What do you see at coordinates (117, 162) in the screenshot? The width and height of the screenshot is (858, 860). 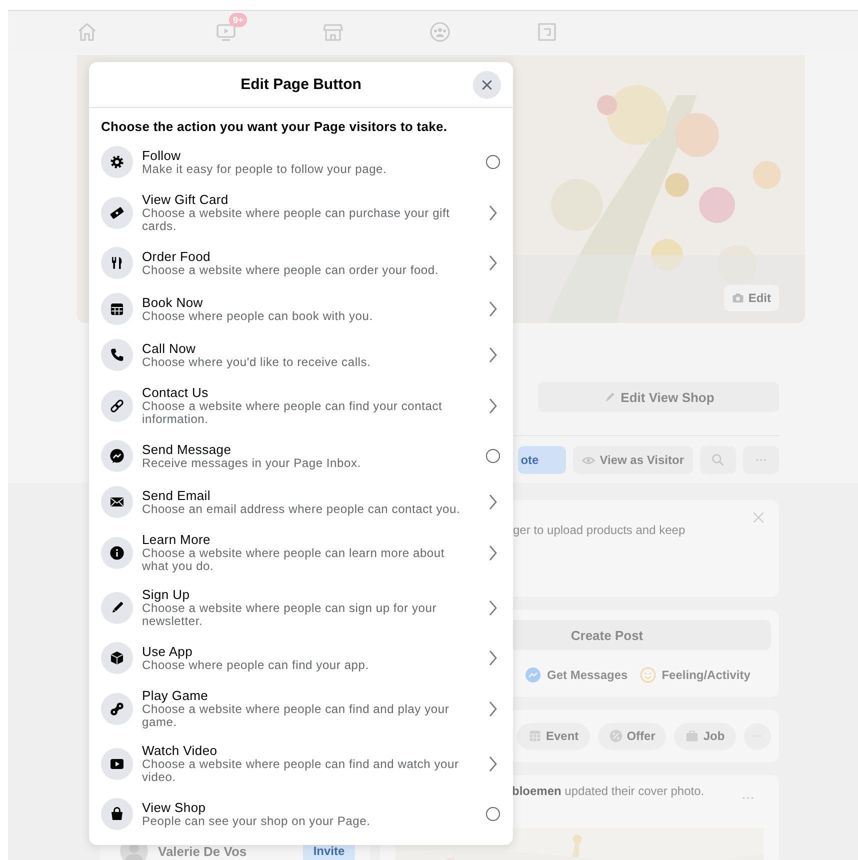 I see `gear-icon` at bounding box center [117, 162].